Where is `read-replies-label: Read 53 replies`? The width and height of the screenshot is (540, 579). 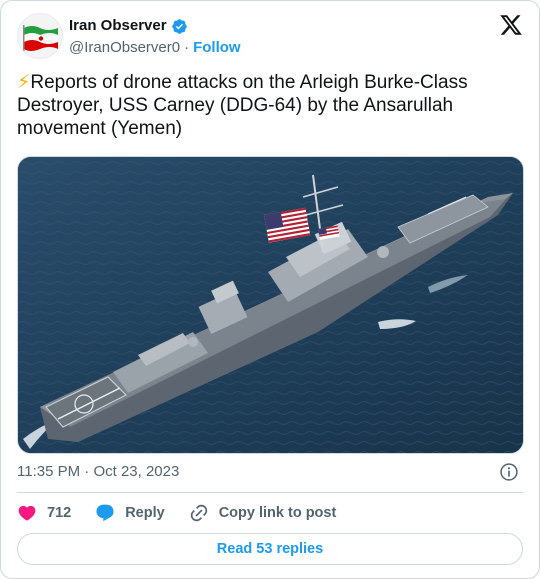
read-replies-label: Read 53 replies is located at coordinates (270, 549).